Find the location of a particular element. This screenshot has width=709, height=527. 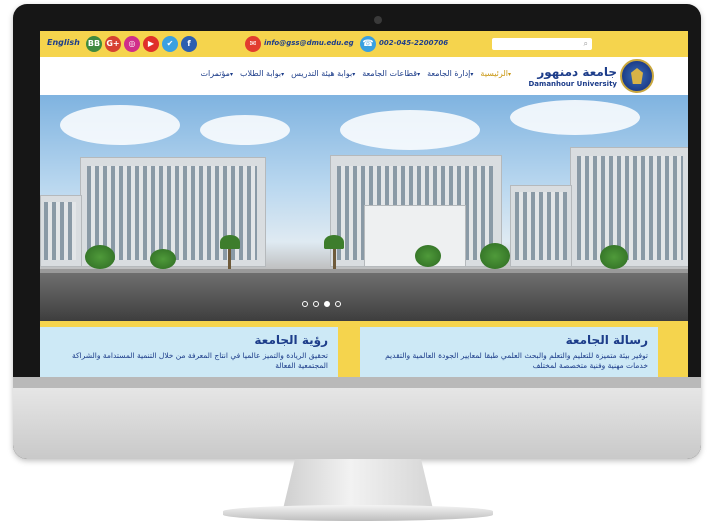

nav-item-label: إدارة الجامعة is located at coordinates (449, 73).